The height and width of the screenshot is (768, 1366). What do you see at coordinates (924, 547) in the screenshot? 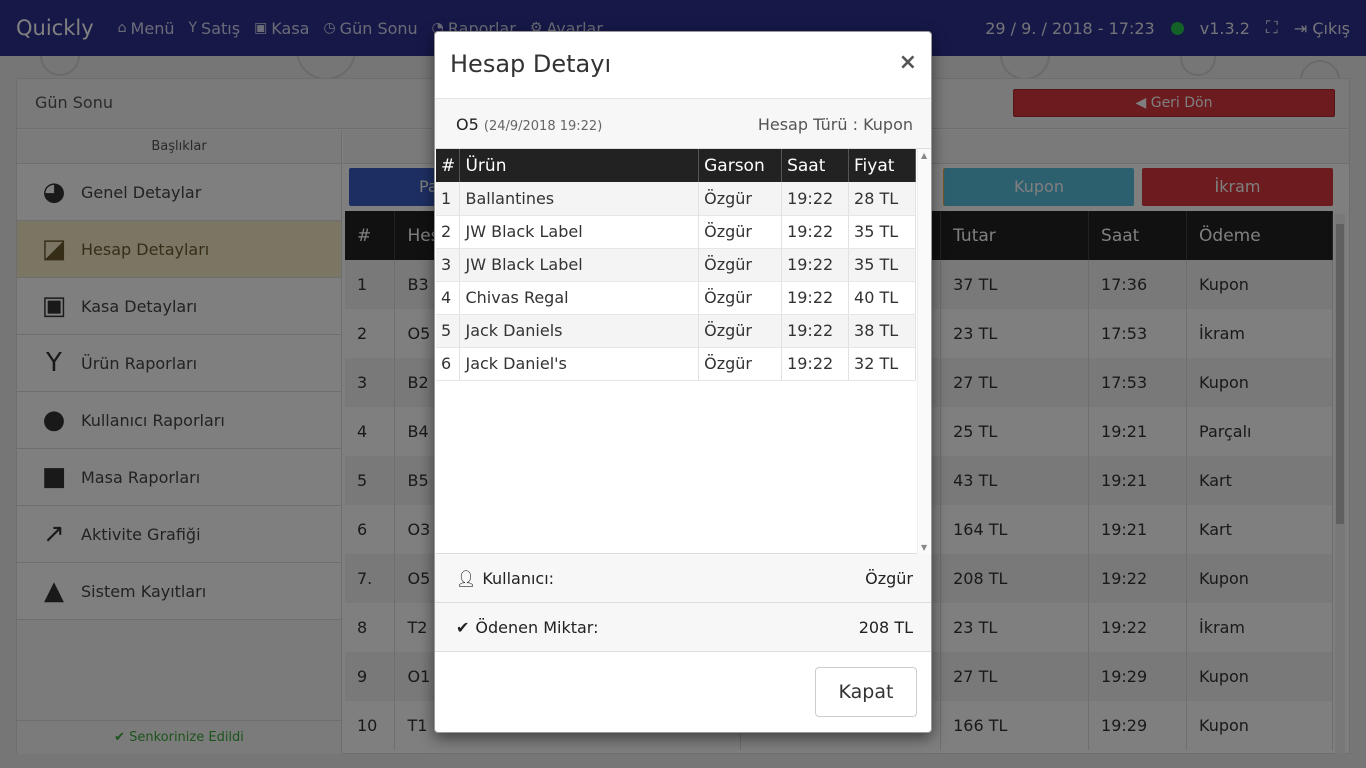
I see `scroll-down-icon: ▼` at bounding box center [924, 547].